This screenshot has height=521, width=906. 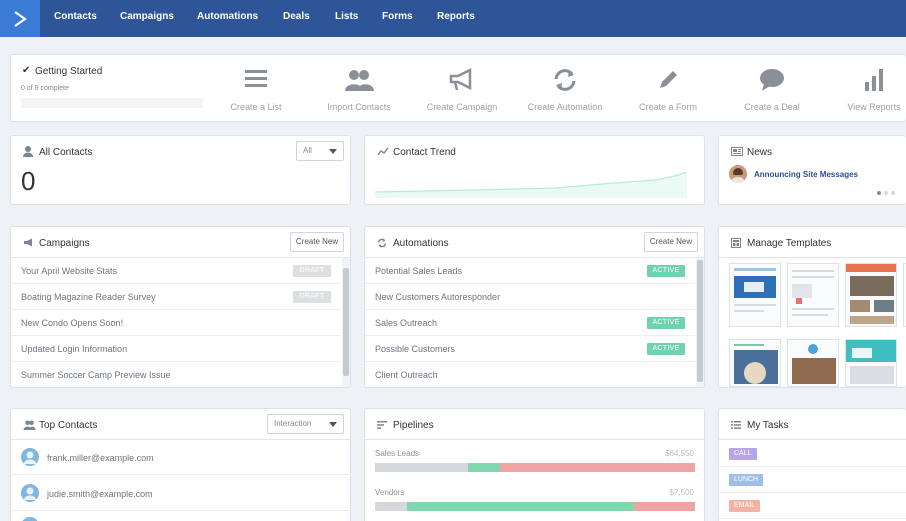 What do you see at coordinates (534, 170) in the screenshot?
I see `contact-trend-card: Contact Trend` at bounding box center [534, 170].